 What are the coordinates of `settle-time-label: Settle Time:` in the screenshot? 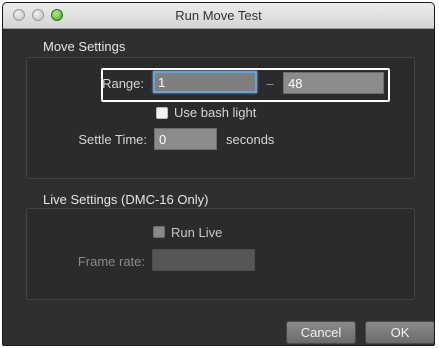 It's located at (112, 139).